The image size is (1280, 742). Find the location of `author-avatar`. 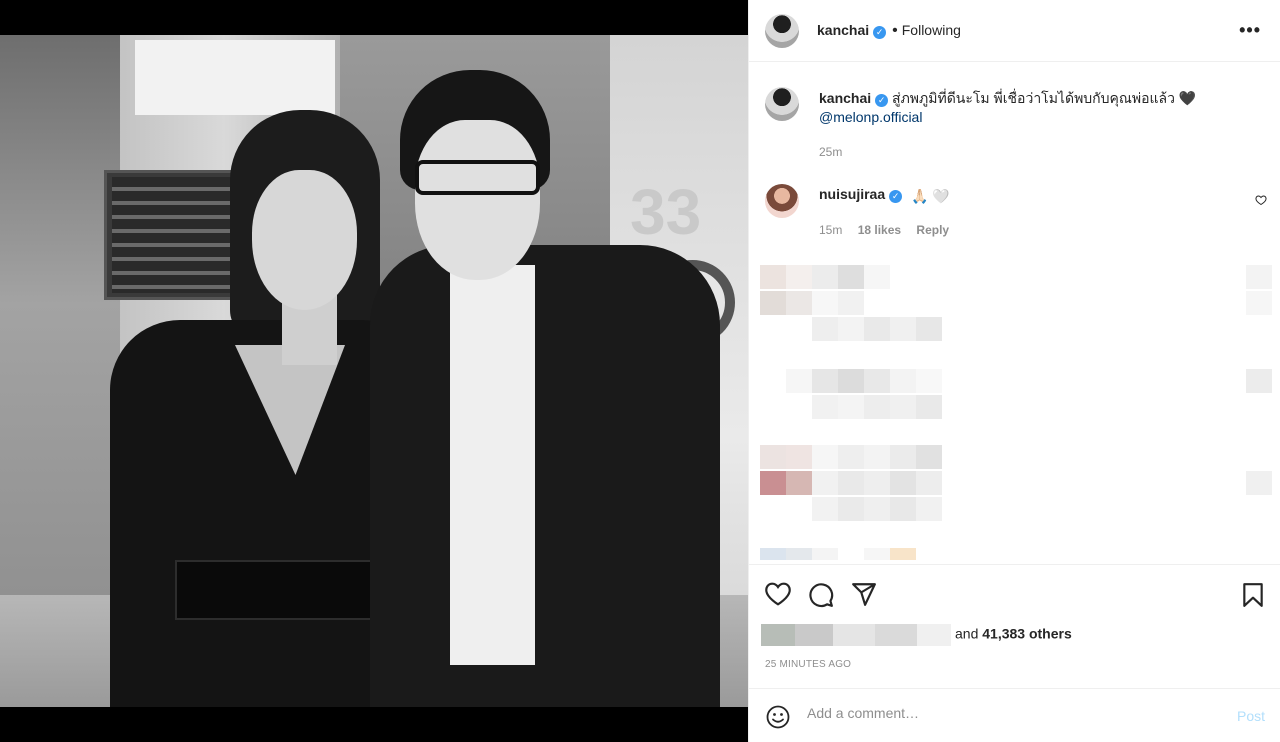

author-avatar is located at coordinates (782, 31).